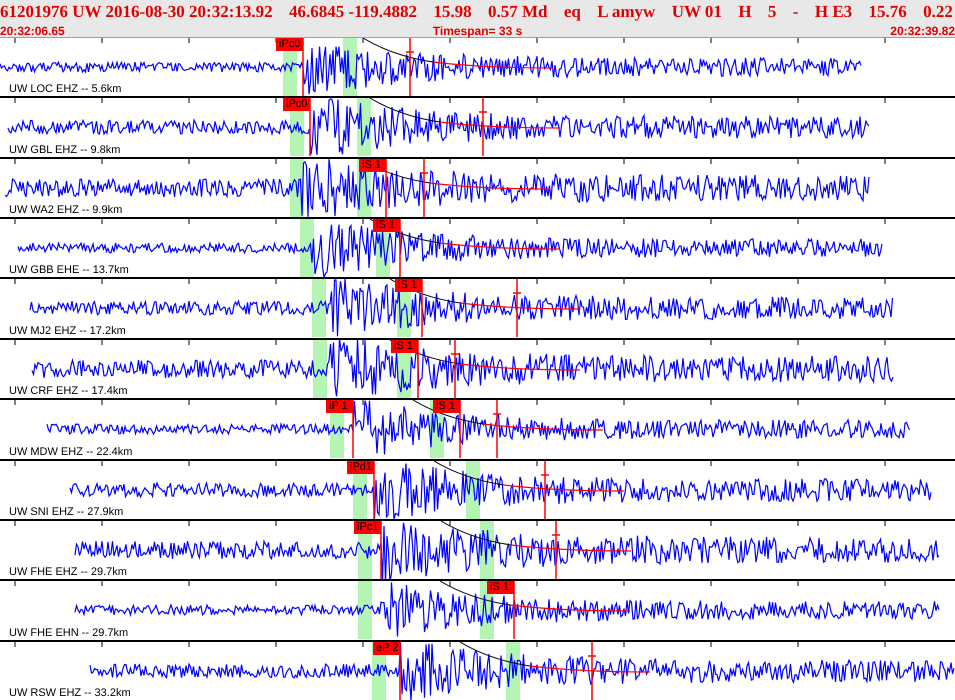 The height and width of the screenshot is (700, 955). What do you see at coordinates (887, 12) in the screenshot?
I see `event-field: 15.76` at bounding box center [887, 12].